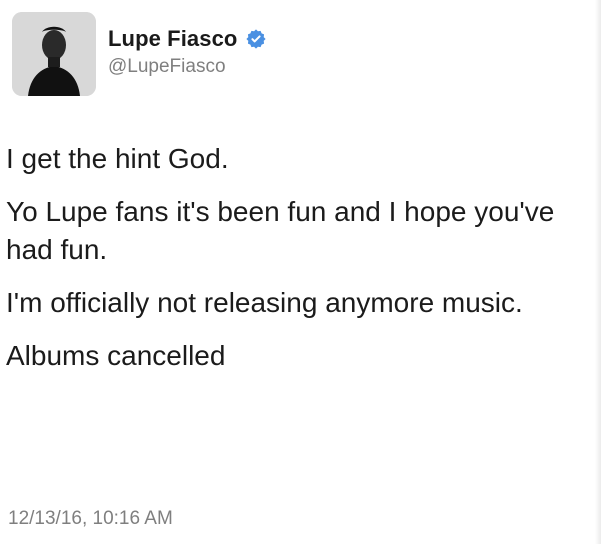 Image resolution: width=601 pixels, height=544 pixels. Describe the element at coordinates (90, 519) in the screenshot. I see `tweet-timestamp: 12/13/16, 10:16 AM` at that location.